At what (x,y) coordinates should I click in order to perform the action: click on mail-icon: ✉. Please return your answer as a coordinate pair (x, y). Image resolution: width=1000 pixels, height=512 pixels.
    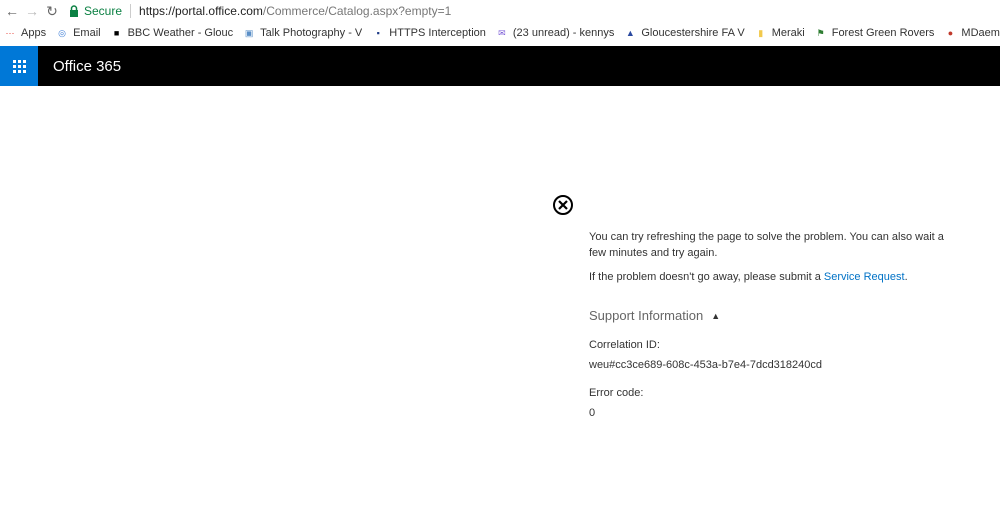
    Looking at the image, I should click on (502, 32).